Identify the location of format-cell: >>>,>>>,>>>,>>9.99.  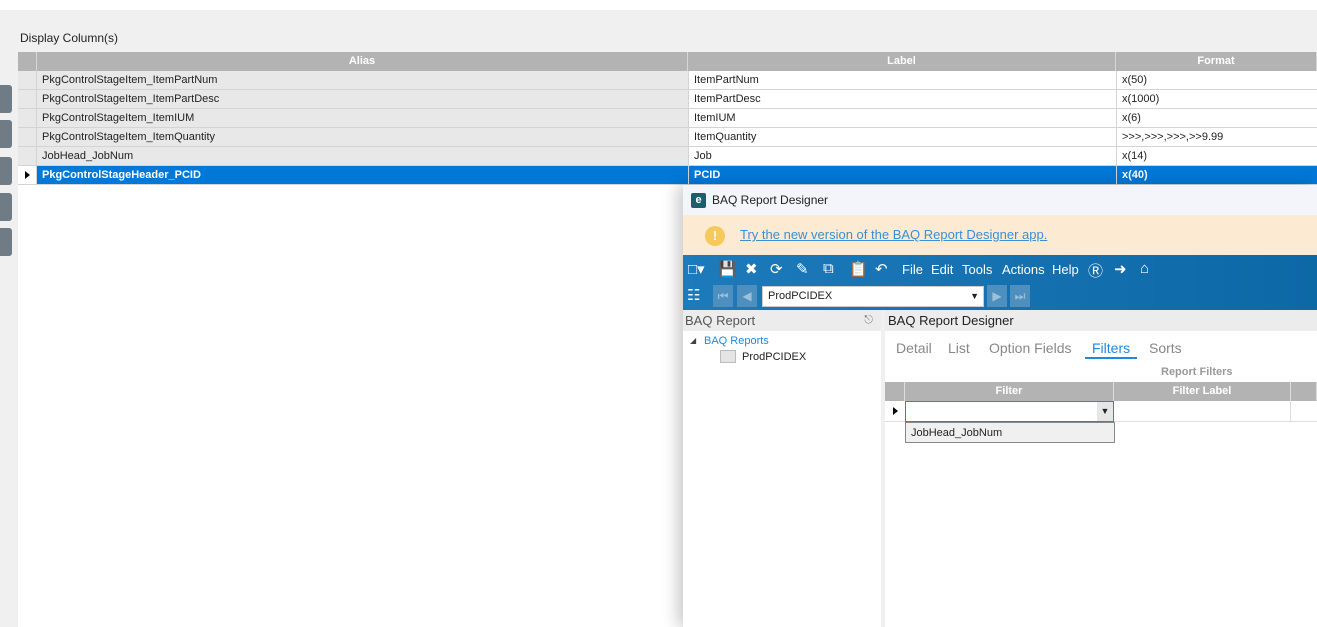
(1216, 137).